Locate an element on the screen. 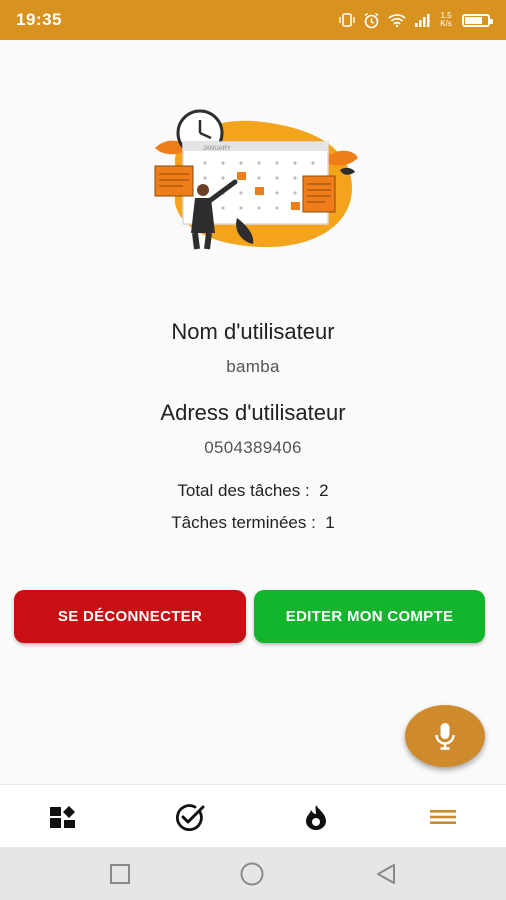  network-speed-icon: 1.5 K/s is located at coordinates (446, 19).